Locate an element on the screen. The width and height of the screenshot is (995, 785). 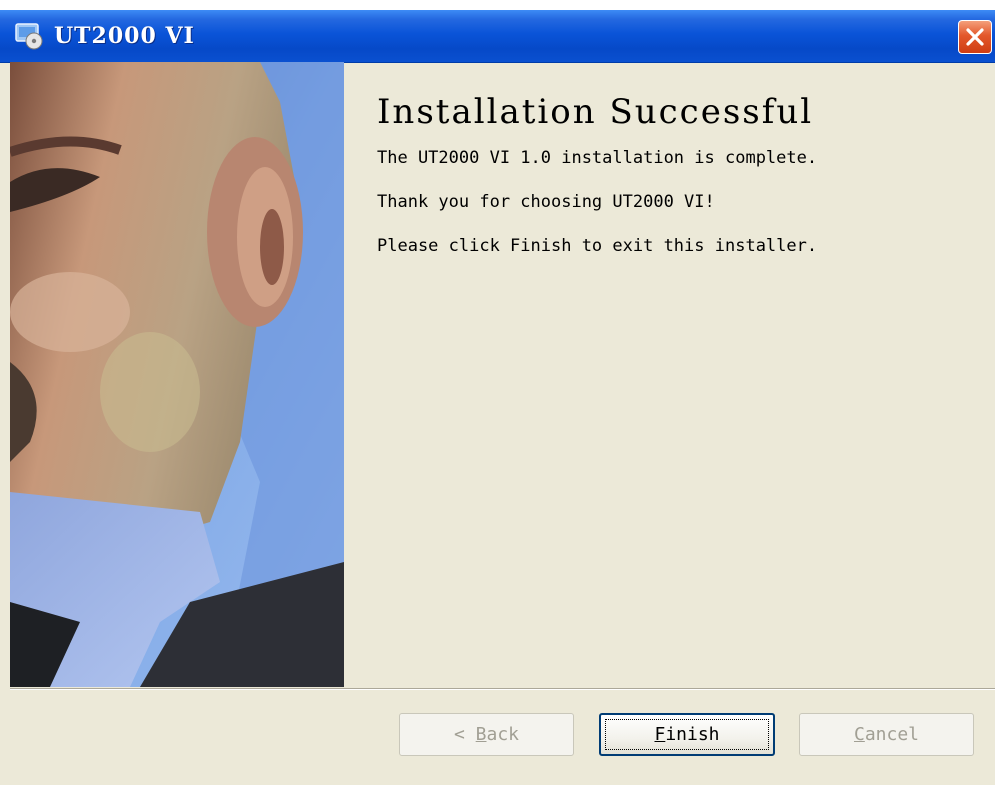
back-button: < Back is located at coordinates (486, 734).